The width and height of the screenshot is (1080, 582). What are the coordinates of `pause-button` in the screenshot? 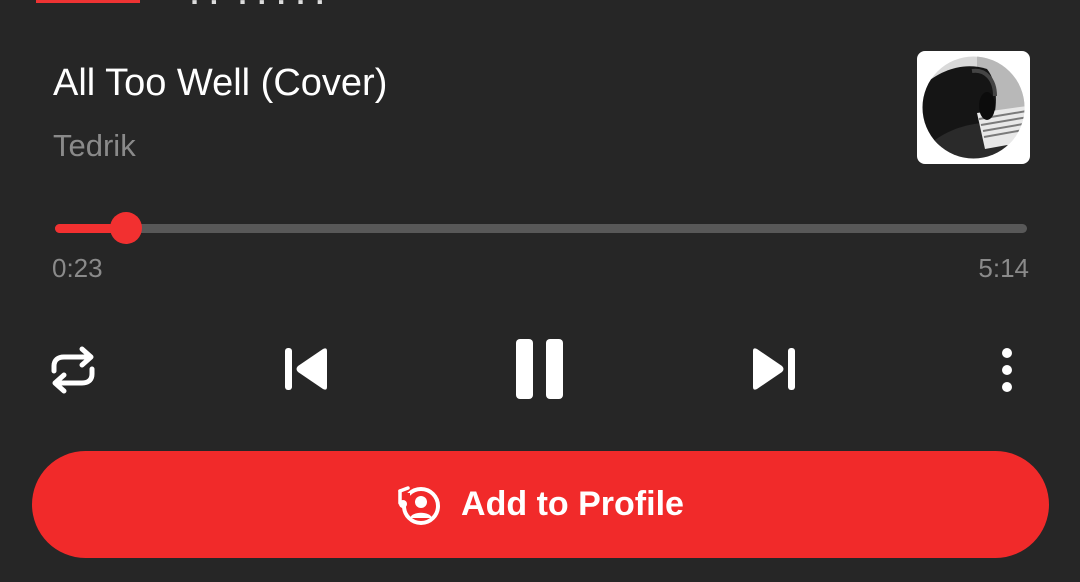 It's located at (540, 369).